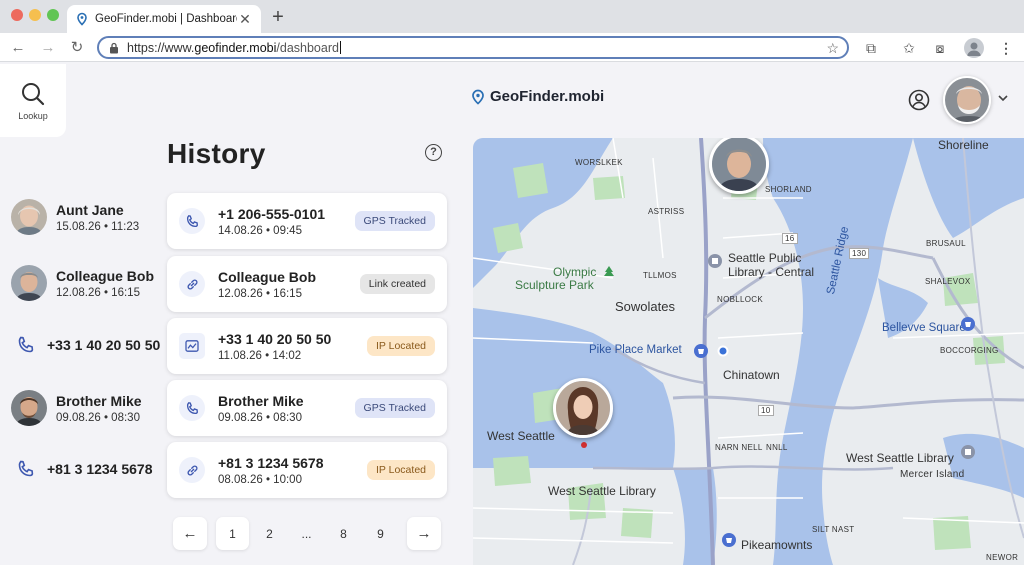 Image resolution: width=1024 pixels, height=565 pixels. I want to click on page-button: 9, so click(380, 533).